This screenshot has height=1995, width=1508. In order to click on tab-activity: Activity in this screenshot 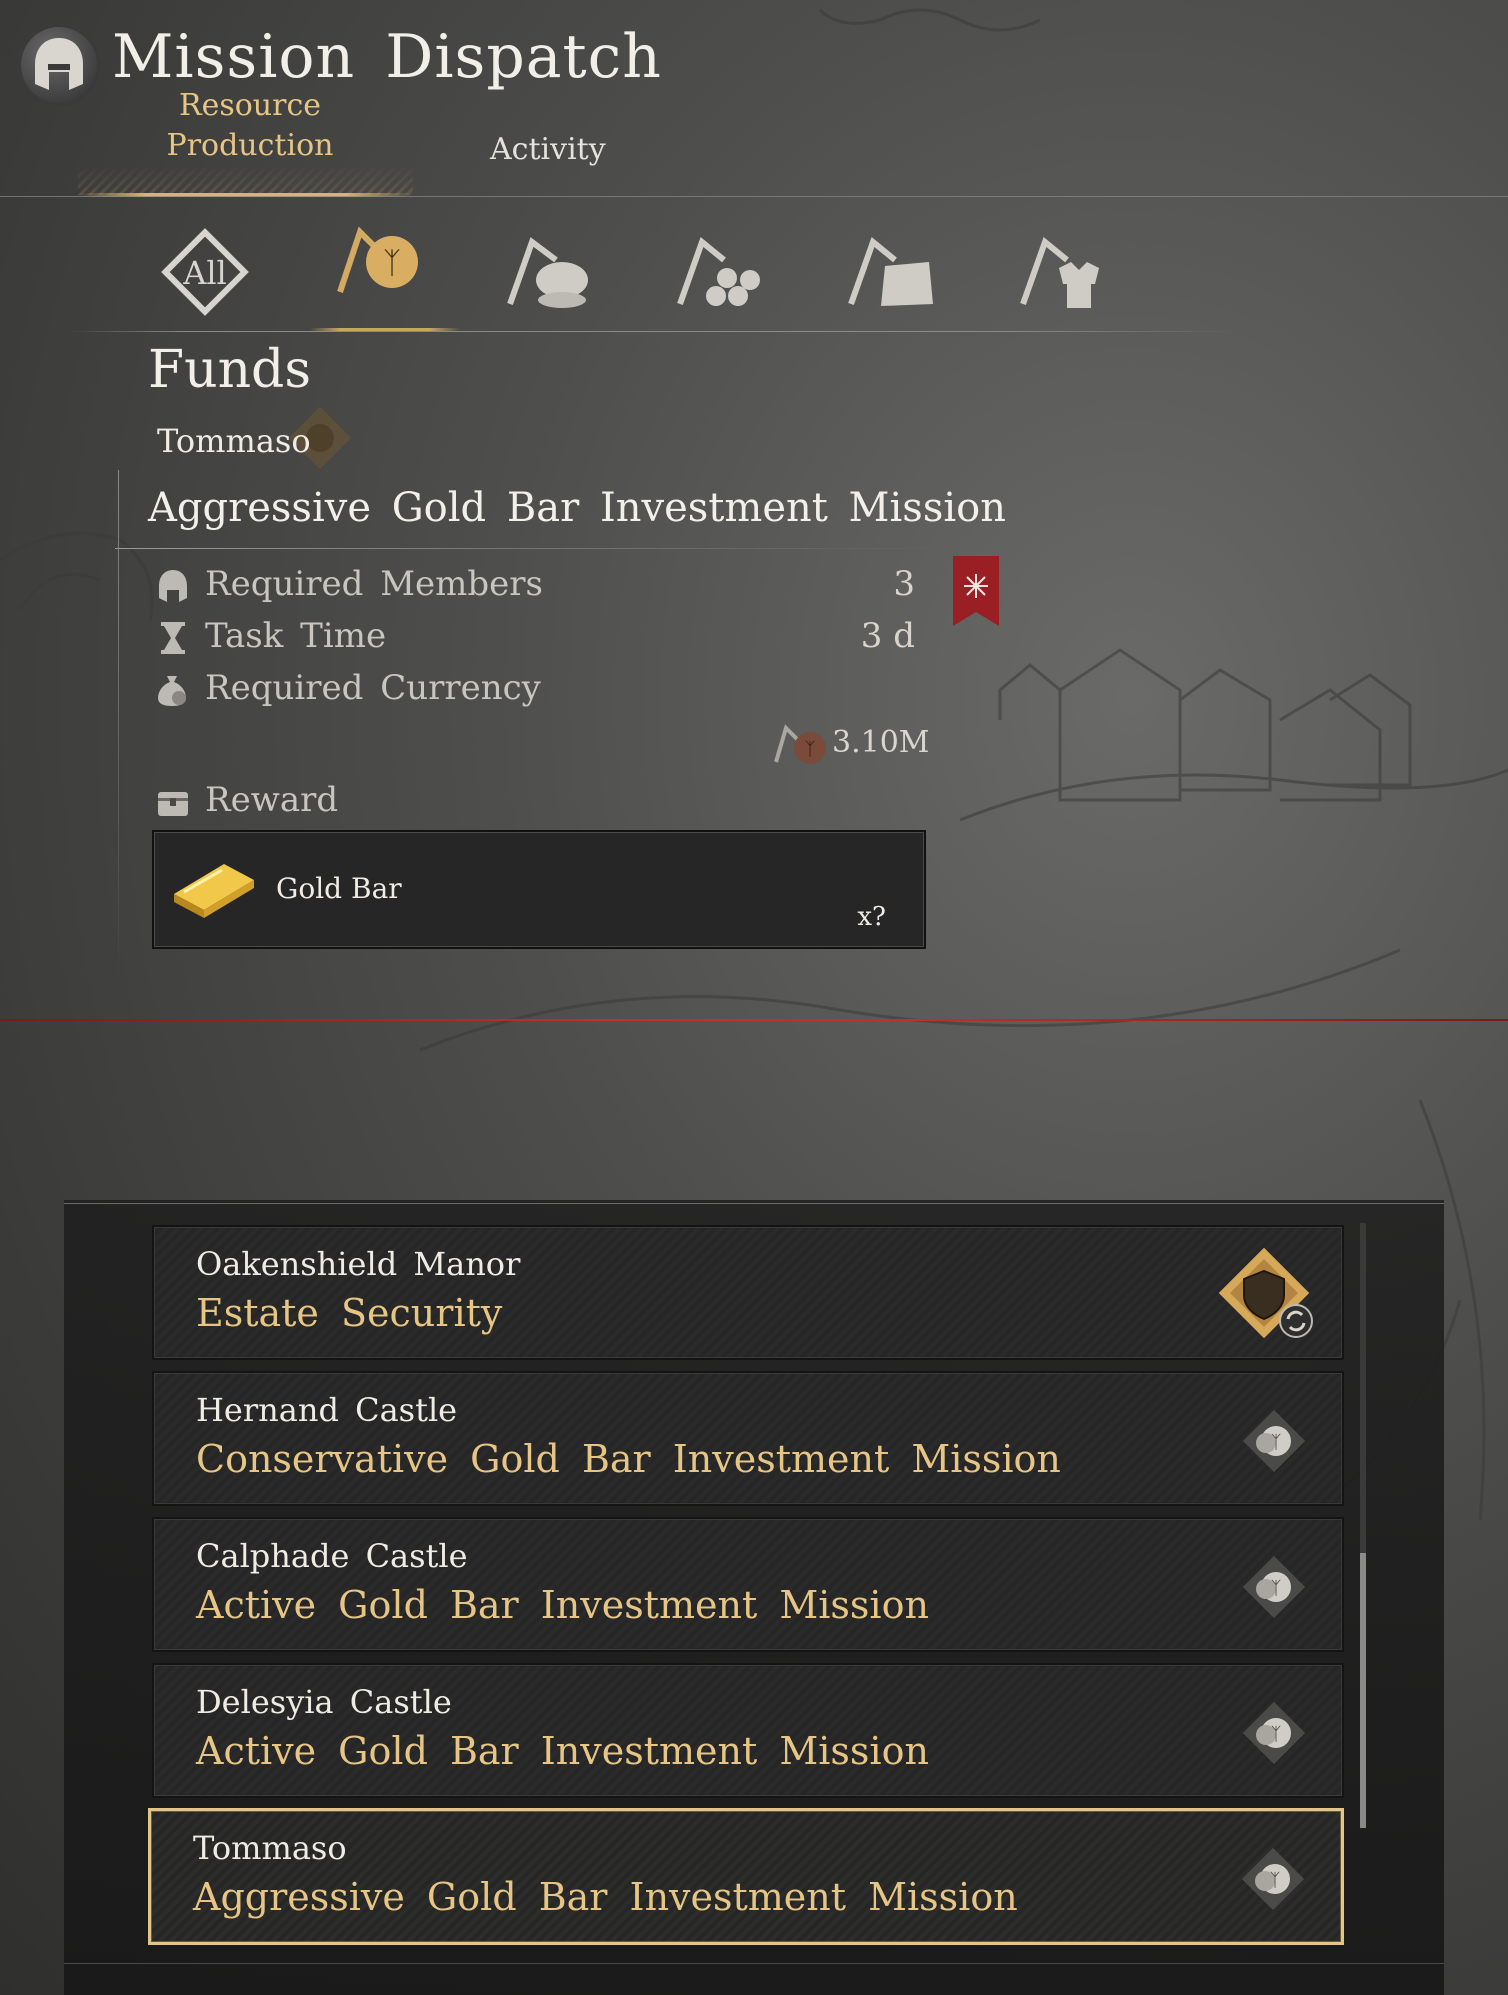, I will do `click(548, 149)`.